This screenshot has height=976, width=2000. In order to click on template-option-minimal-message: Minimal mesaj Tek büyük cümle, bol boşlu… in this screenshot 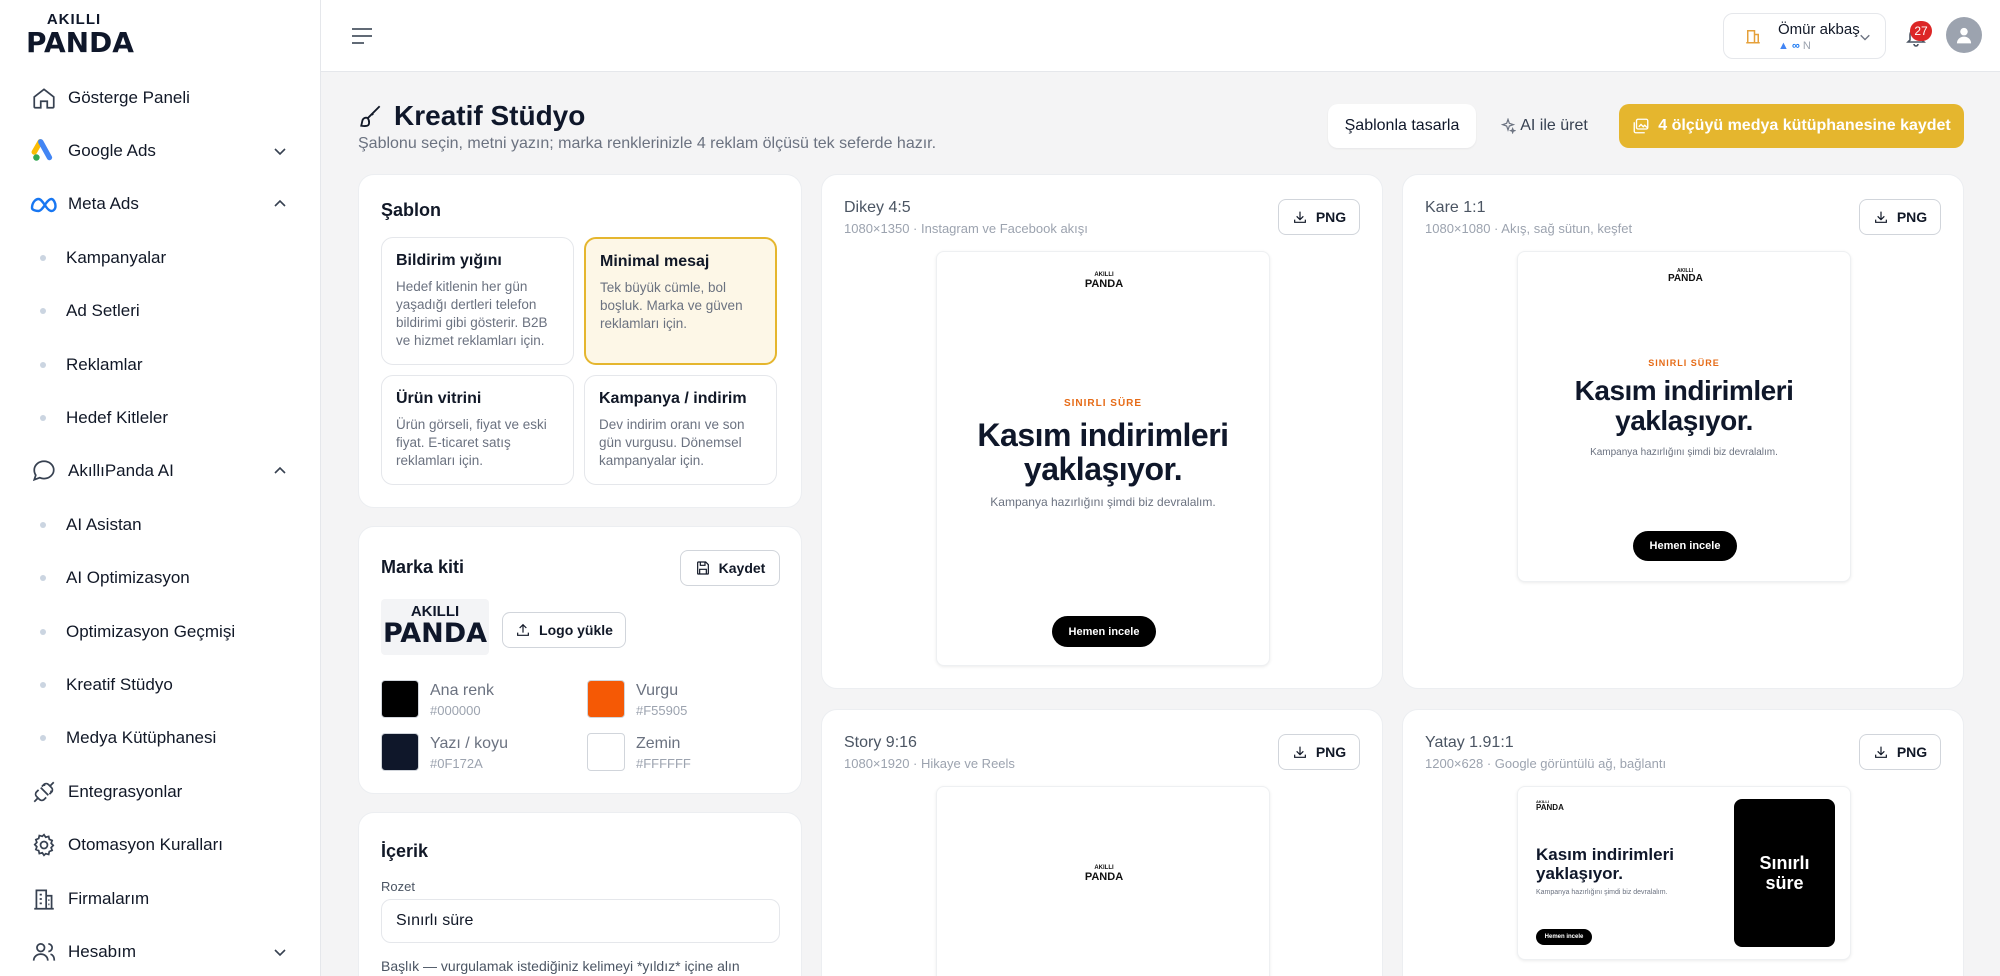, I will do `click(680, 301)`.